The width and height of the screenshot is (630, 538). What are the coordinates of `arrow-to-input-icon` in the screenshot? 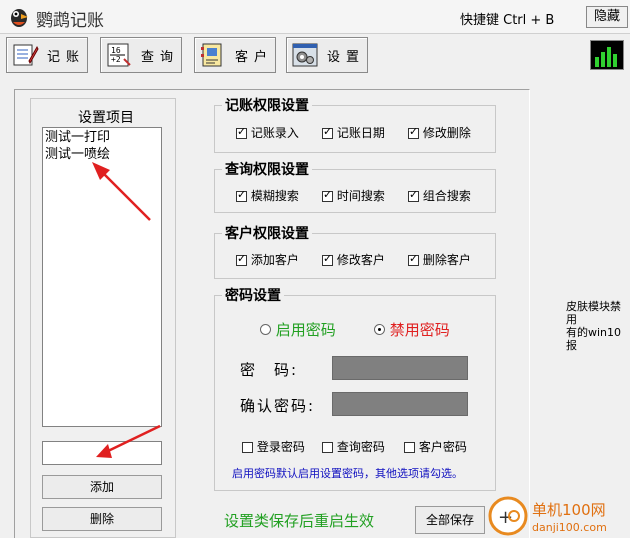 It's located at (128, 441).